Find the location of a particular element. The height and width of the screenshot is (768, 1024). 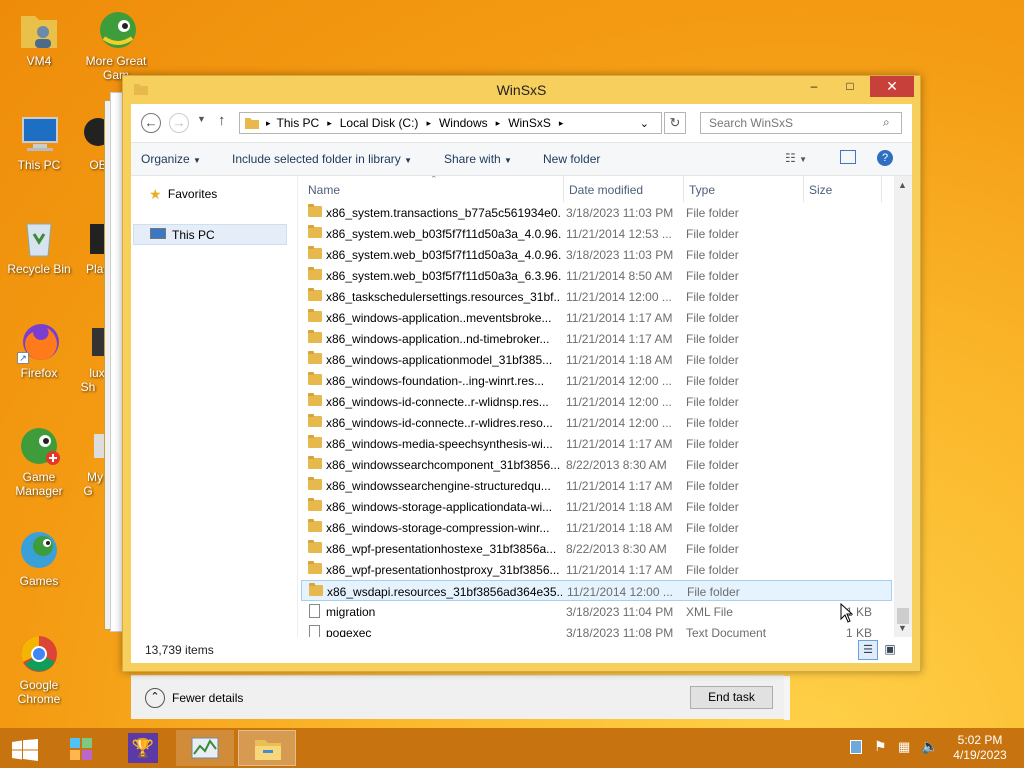

breadcrumb-this-pc: This PC is located at coordinates (298, 123).